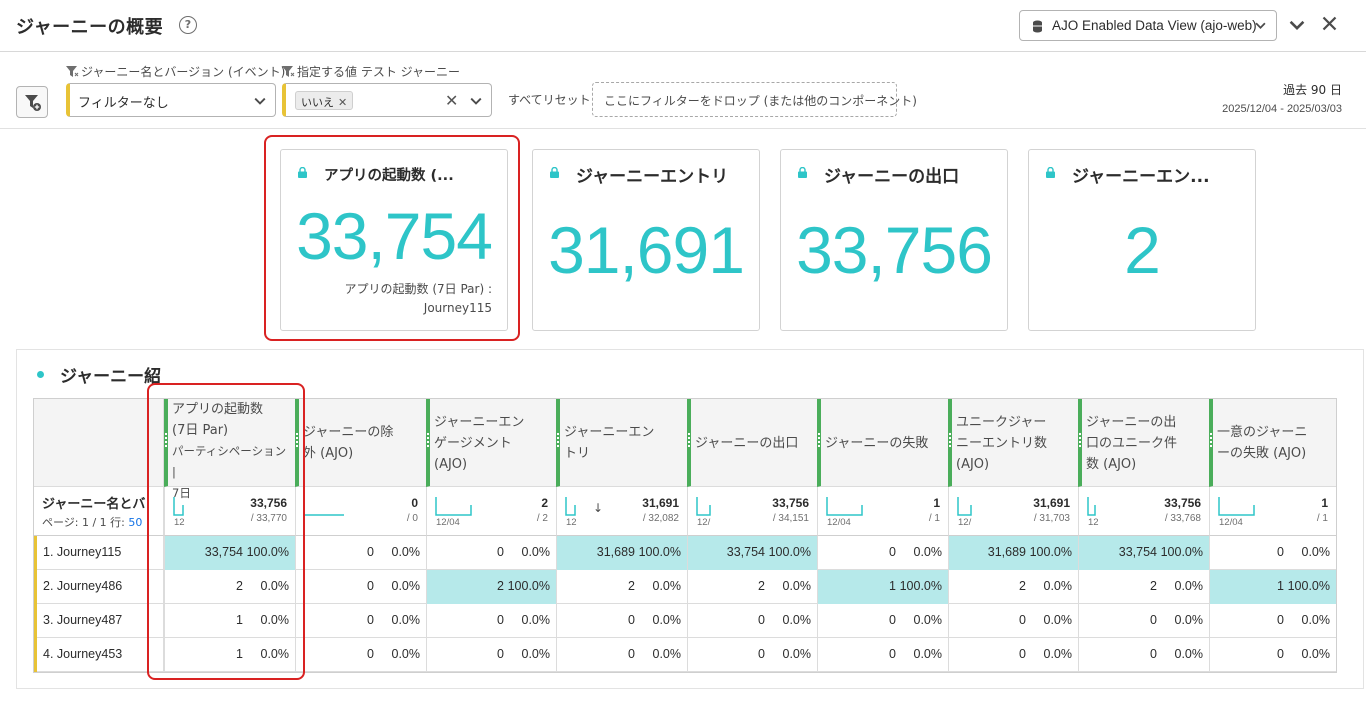 Image resolution: width=1366 pixels, height=702 pixels. I want to click on table-corner-header, so click(99, 443).